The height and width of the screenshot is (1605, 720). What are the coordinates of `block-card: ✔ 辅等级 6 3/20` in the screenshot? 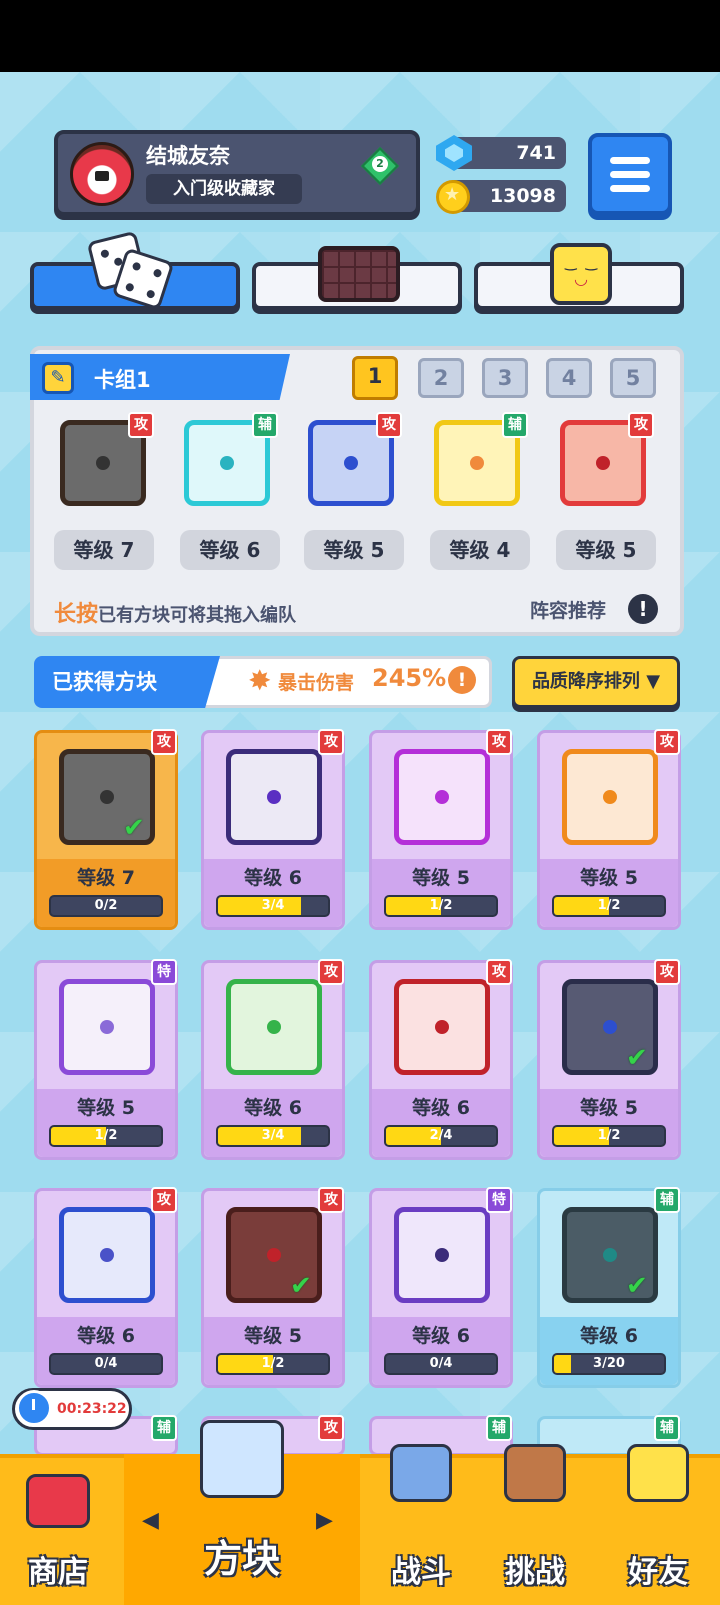 It's located at (609, 1287).